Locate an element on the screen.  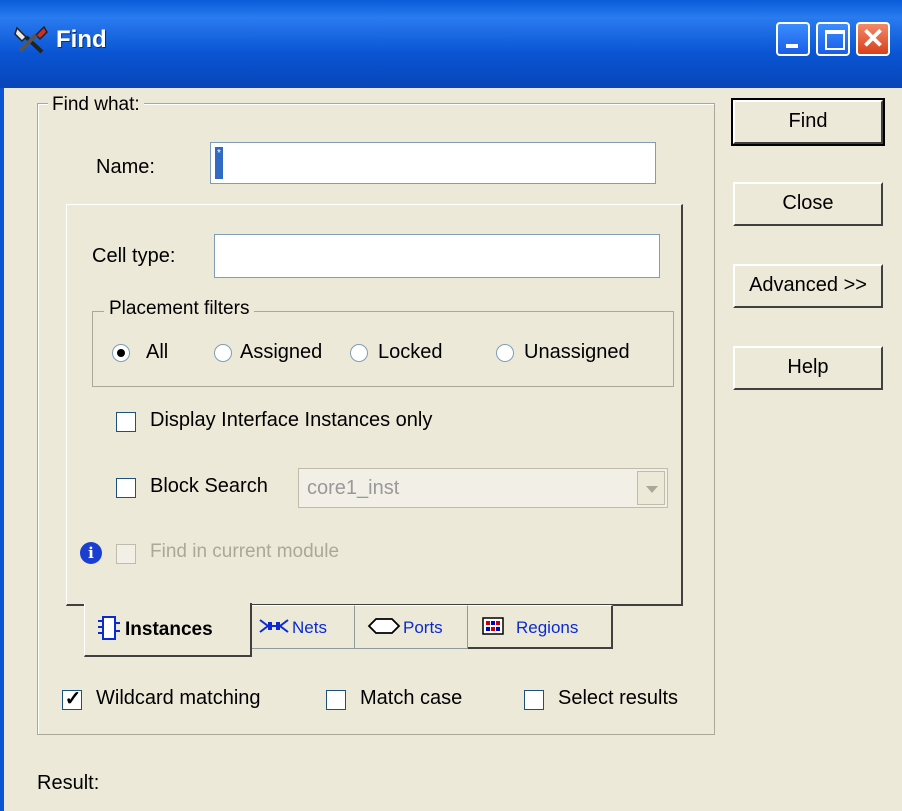
find-in-module-checkbox is located at coordinates (126, 554).